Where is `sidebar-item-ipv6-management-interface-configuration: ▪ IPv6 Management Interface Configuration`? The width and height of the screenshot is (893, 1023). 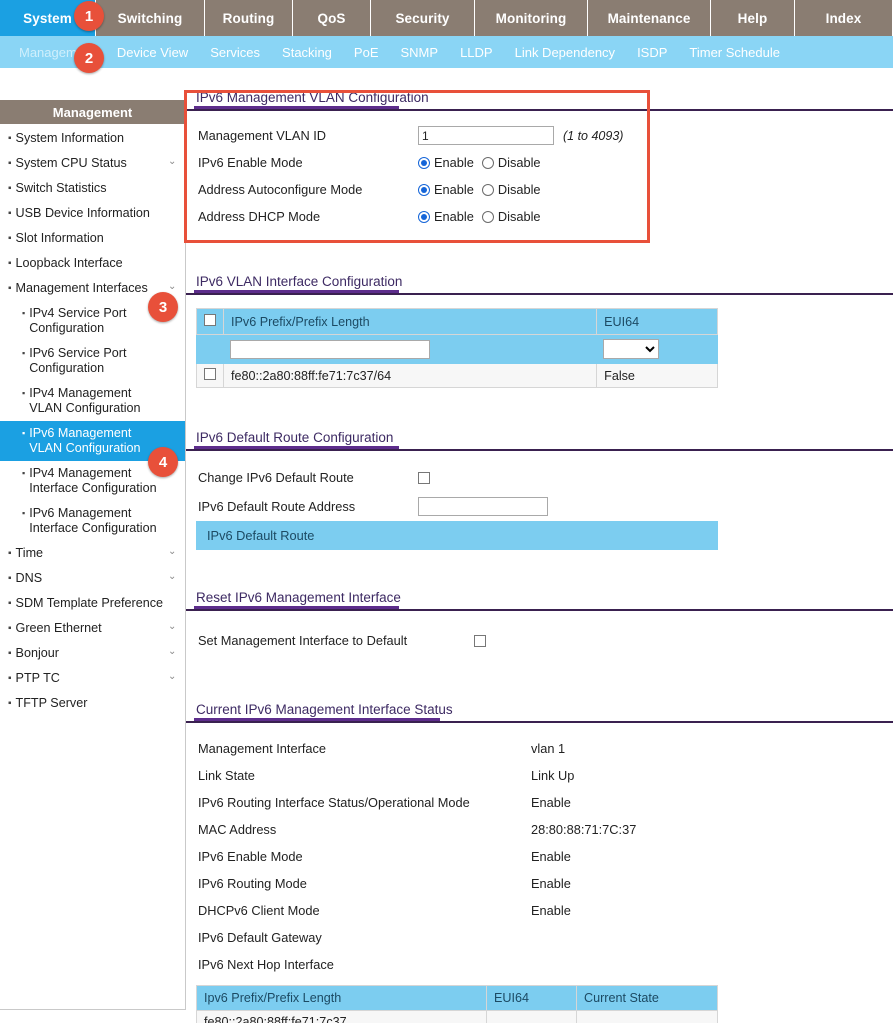
sidebar-item-ipv6-management-interface-configuration: ▪ IPv6 Management Interface Configuration is located at coordinates (92, 521).